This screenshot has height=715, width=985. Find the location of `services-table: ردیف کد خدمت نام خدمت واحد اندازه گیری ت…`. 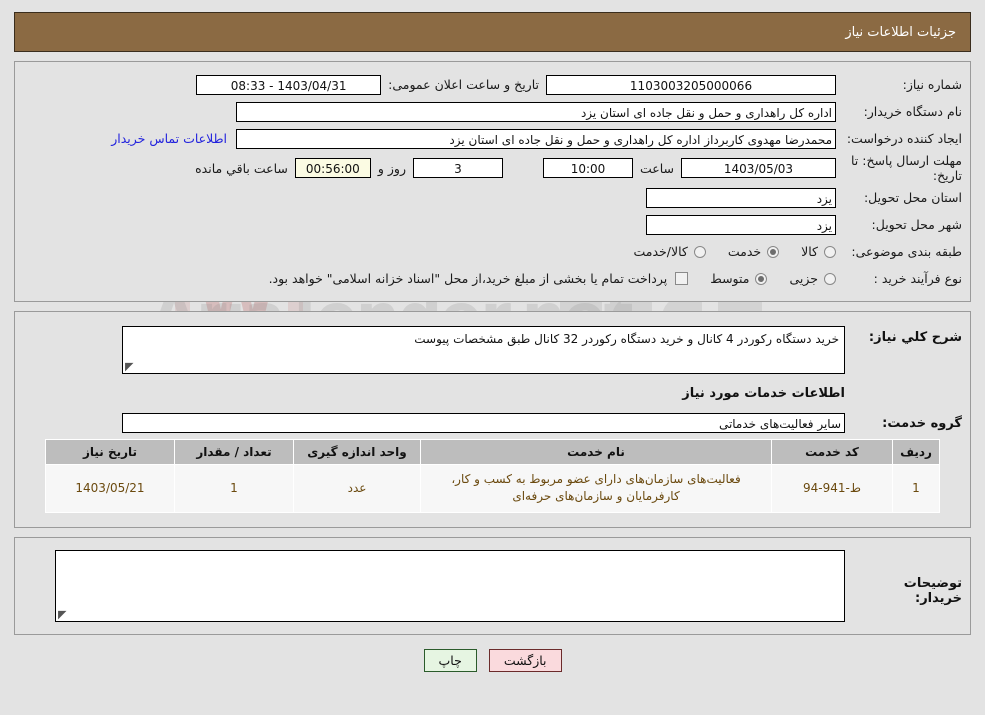

services-table: ردیف کد خدمت نام خدمت واحد اندازه گیری ت… is located at coordinates (492, 476).